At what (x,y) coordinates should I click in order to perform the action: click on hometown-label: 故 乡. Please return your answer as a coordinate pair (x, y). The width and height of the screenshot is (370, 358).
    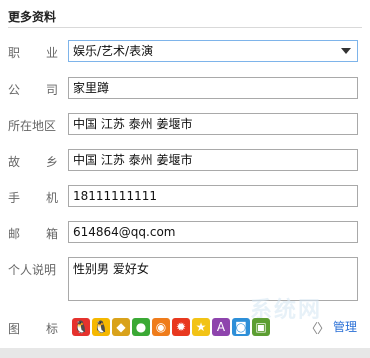
    Looking at the image, I should click on (33, 161).